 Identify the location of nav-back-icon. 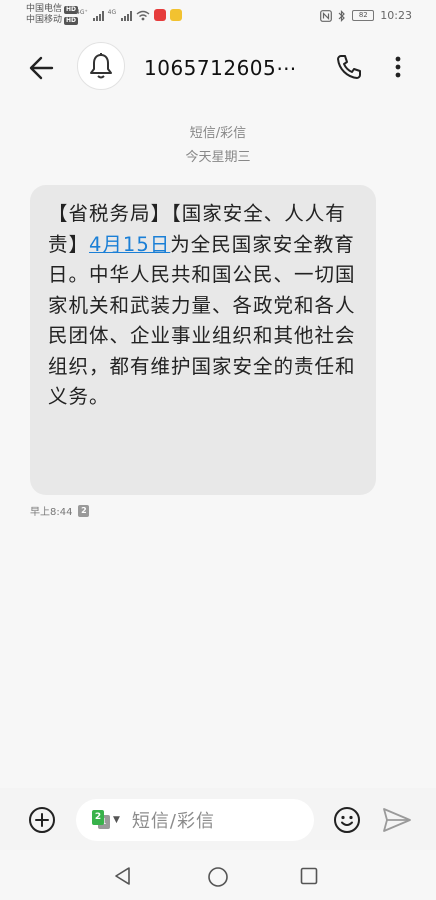
(122, 876).